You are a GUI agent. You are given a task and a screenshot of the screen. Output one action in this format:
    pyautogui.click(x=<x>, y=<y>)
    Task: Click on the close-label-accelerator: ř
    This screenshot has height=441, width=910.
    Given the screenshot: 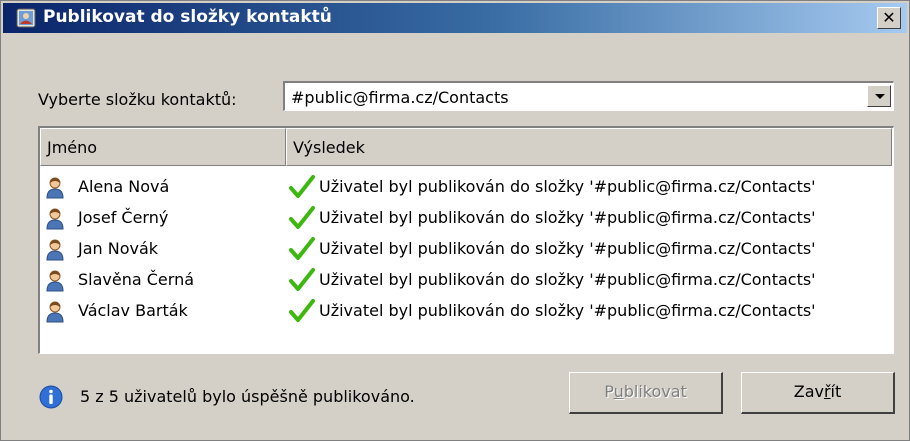 What is the action you would take?
    pyautogui.click(x=827, y=391)
    